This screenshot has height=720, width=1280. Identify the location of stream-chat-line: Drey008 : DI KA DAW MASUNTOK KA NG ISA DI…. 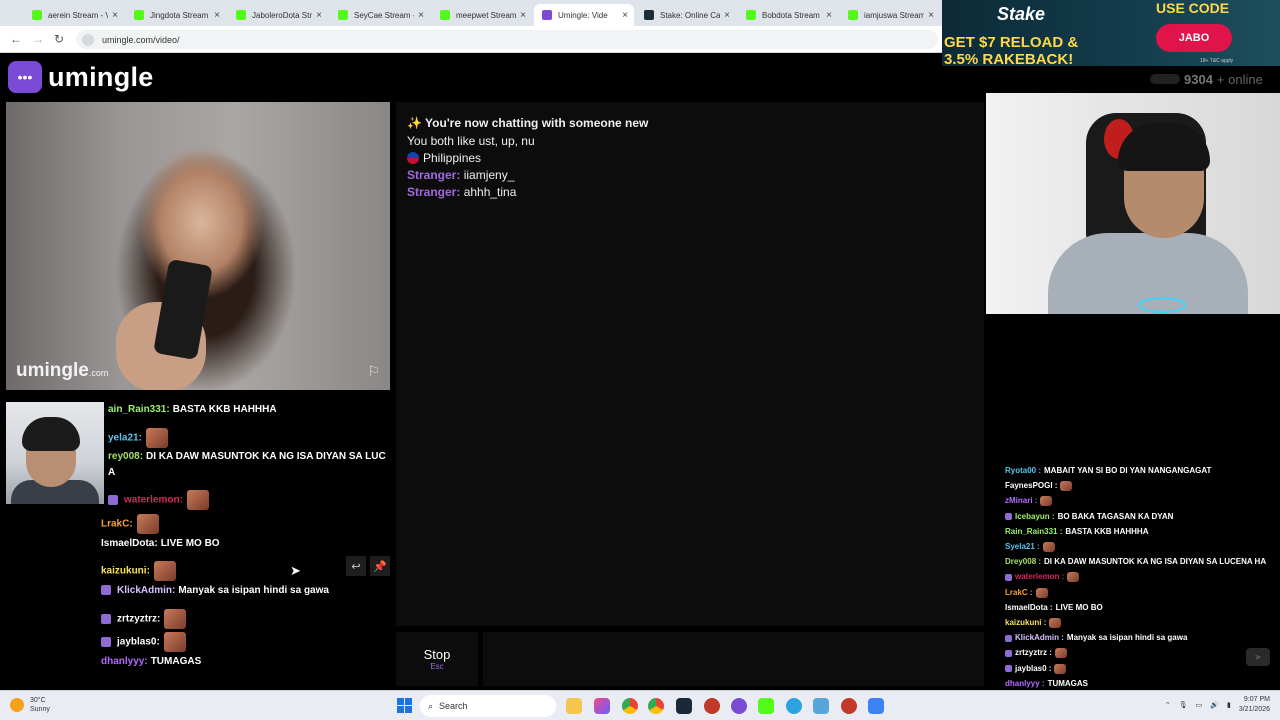
(1135, 561).